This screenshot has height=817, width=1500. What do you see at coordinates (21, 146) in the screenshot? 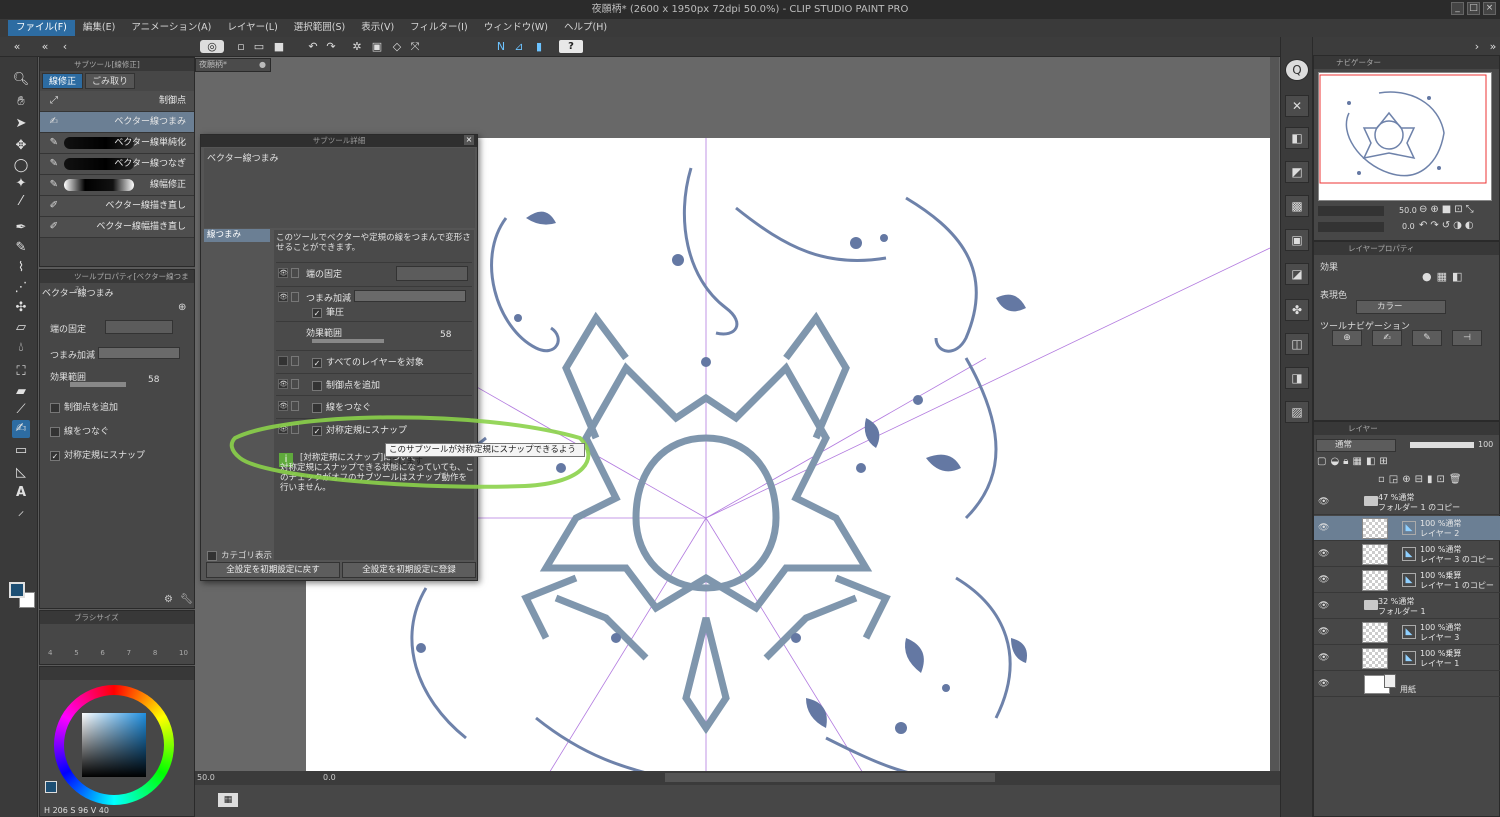
I see `layer-move-icon: ✥` at bounding box center [21, 146].